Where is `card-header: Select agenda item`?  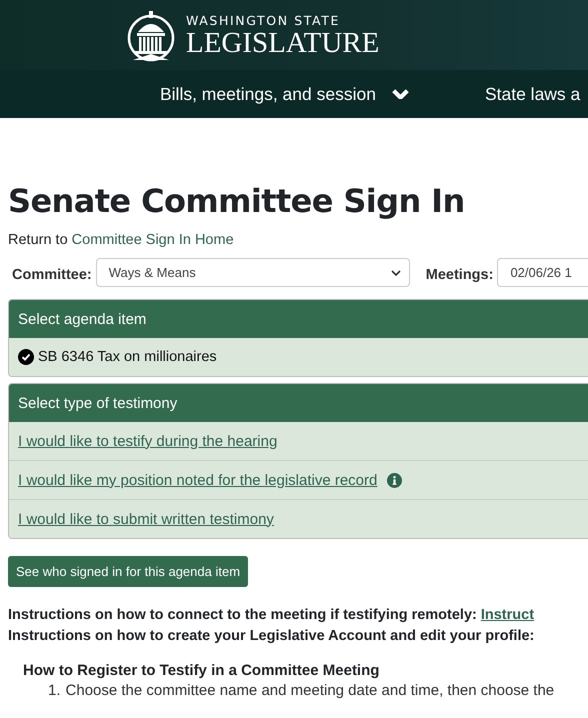
card-header: Select agenda item is located at coordinates (298, 319).